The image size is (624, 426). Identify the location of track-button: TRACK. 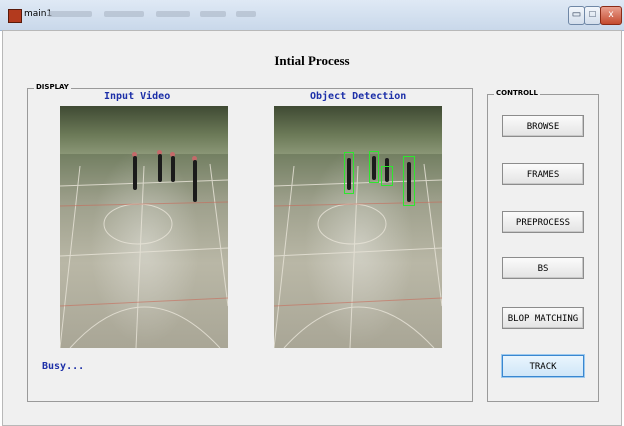
(543, 366).